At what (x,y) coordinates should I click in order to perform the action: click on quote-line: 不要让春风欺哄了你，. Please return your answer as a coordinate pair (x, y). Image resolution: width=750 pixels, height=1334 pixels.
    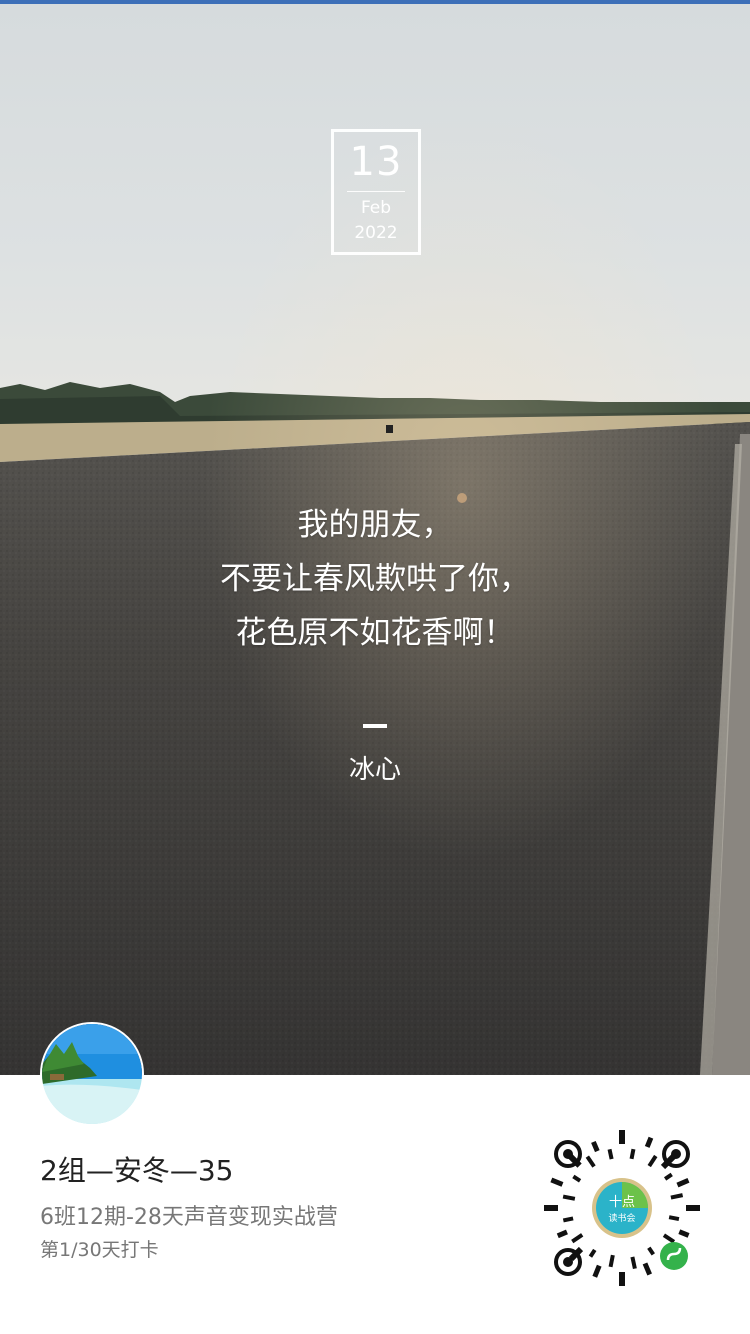
    Looking at the image, I should click on (375, 579).